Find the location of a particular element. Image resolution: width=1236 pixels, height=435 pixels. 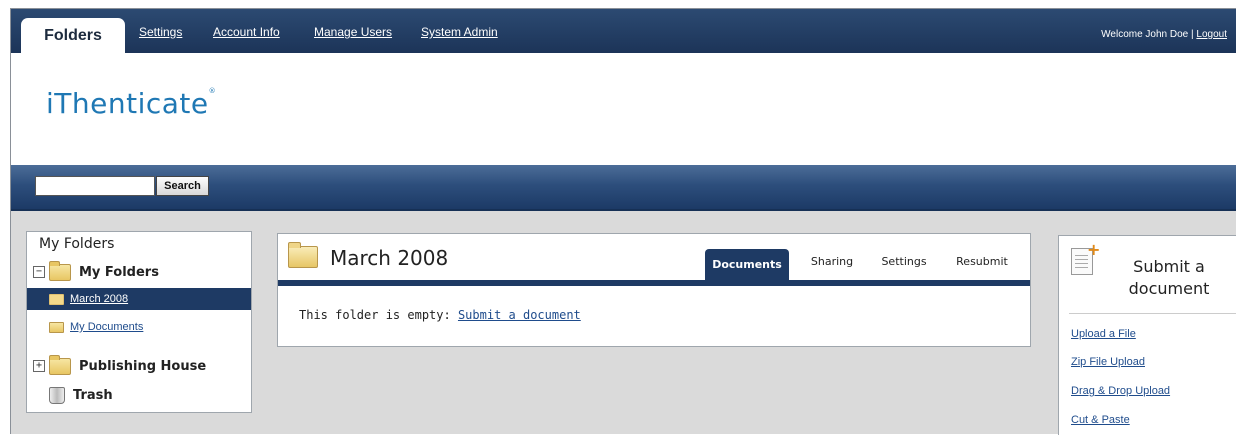

tab-sharing: Sharing is located at coordinates (832, 261).